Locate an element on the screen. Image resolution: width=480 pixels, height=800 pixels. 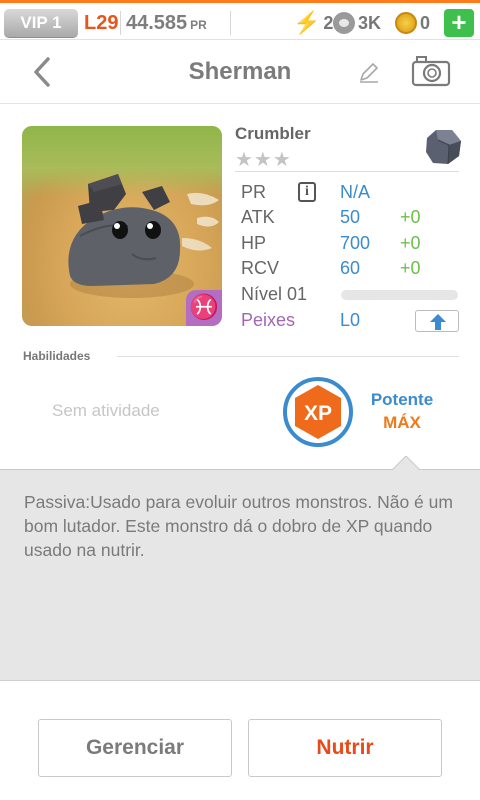
abilities-title: Habilidades is located at coordinates (57, 356).